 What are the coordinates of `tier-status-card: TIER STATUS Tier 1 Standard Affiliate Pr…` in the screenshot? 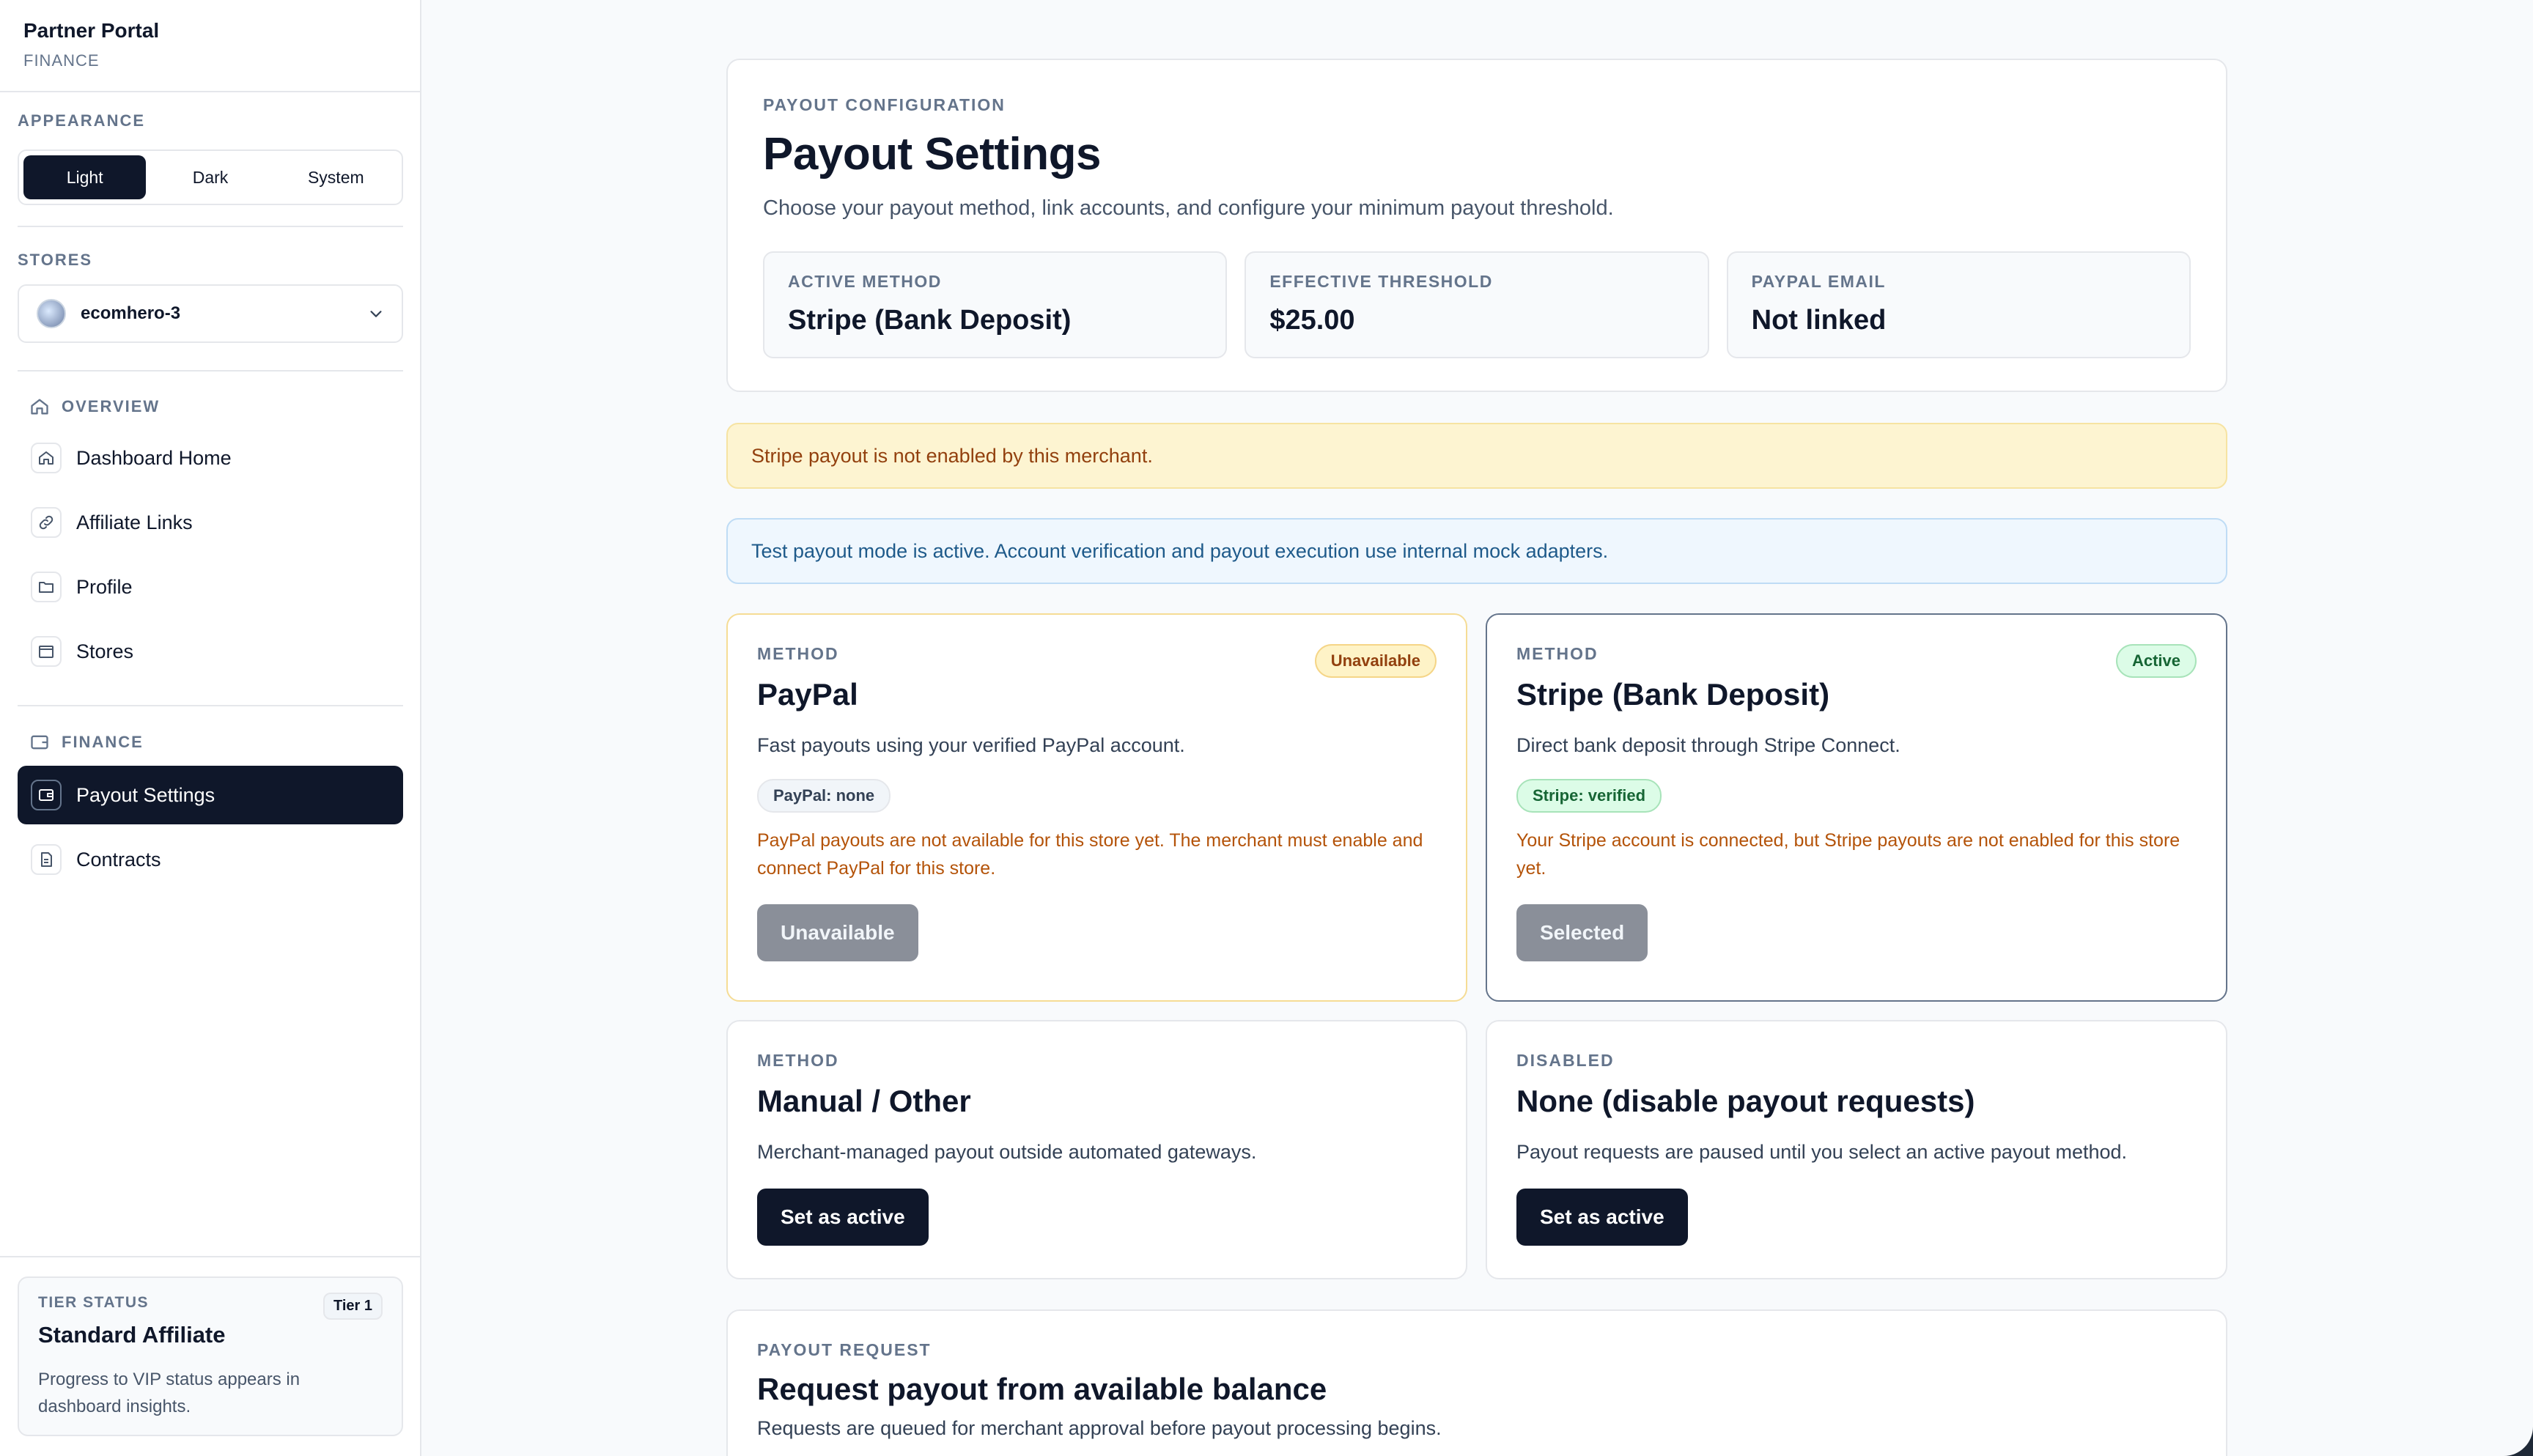 It's located at (210, 1356).